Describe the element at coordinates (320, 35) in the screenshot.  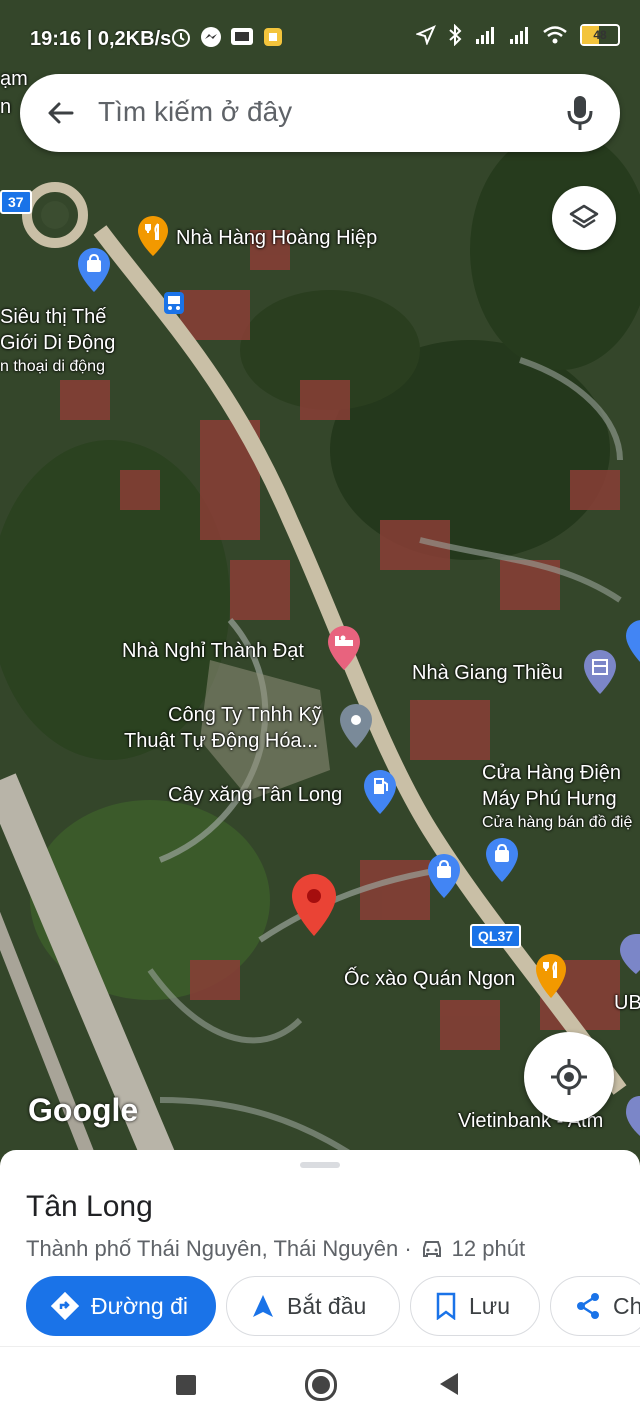
I see `status-bar: 19:16 | 0,2KB/s 48` at that location.